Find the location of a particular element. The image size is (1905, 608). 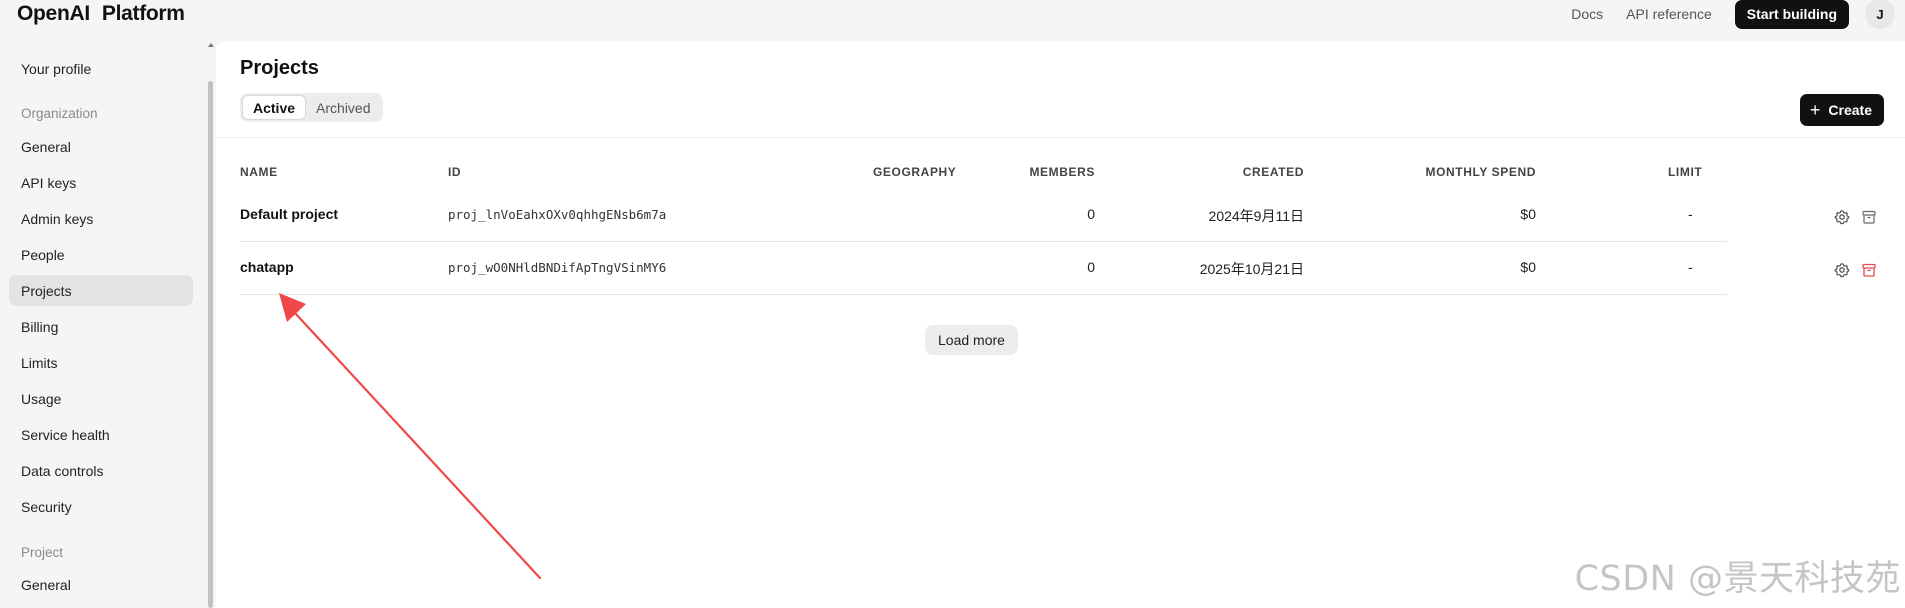

annotation-arrow-icon is located at coordinates (410, 436).